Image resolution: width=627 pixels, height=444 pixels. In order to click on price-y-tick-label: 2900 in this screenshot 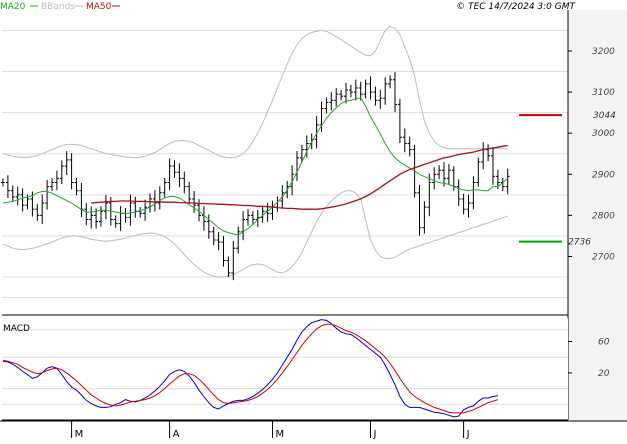, I will do `click(603, 175)`.